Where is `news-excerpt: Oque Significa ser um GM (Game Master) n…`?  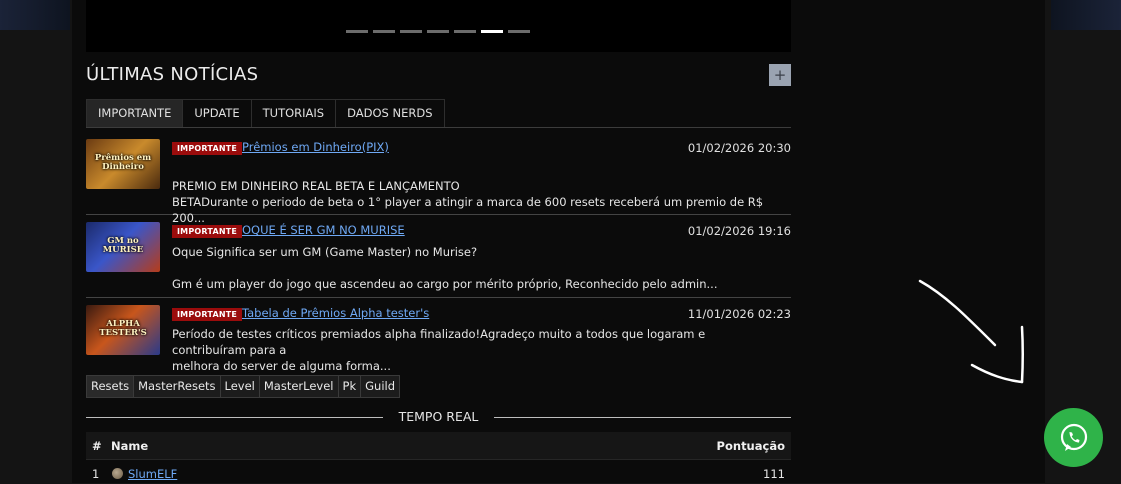
news-excerpt: Oque Significa ser um GM (Game Master) n… is located at coordinates (477, 268).